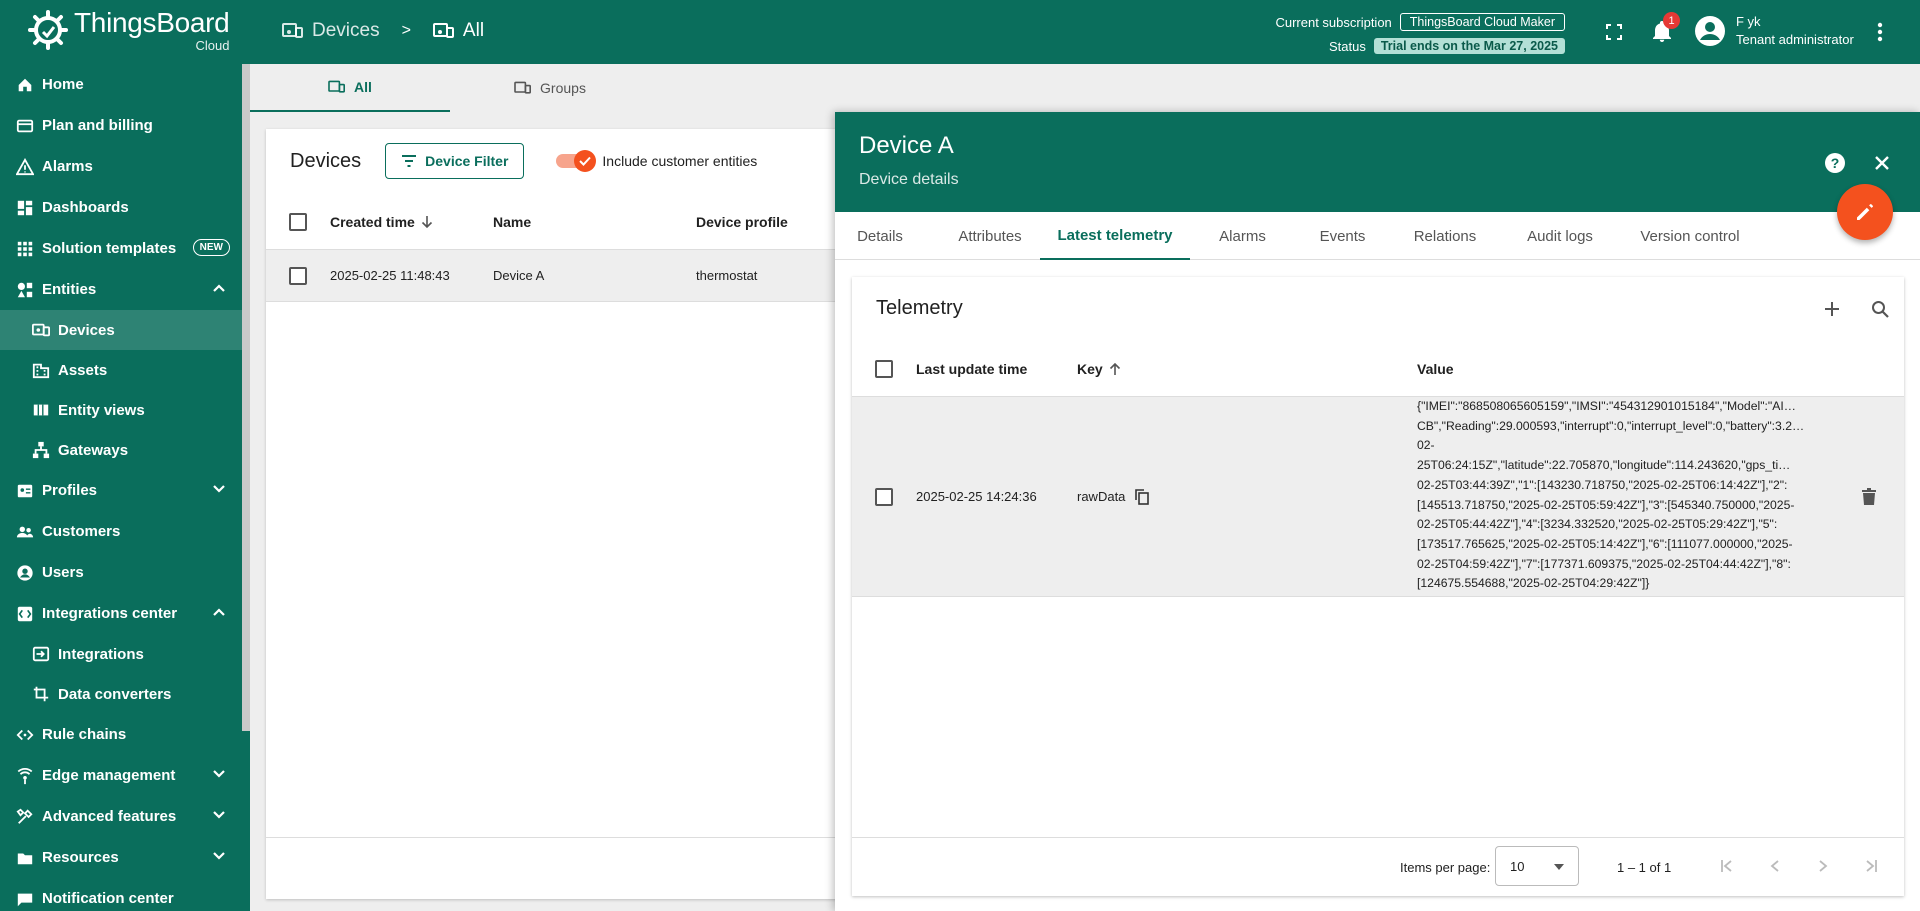  What do you see at coordinates (25, 126) in the screenshot?
I see `billing-icon` at bounding box center [25, 126].